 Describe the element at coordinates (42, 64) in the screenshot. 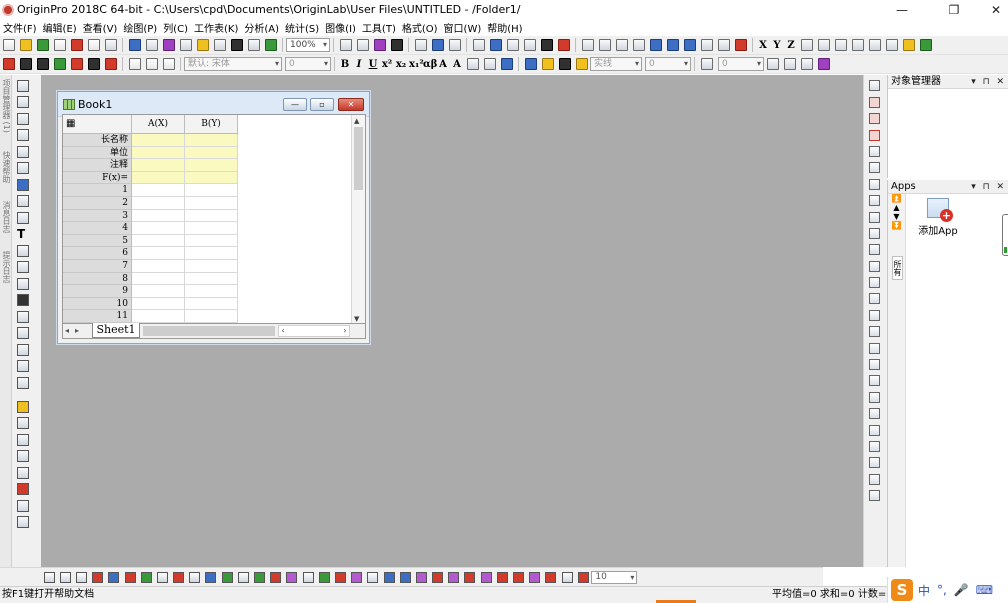

I see `plot-line-symbol-icon` at that location.